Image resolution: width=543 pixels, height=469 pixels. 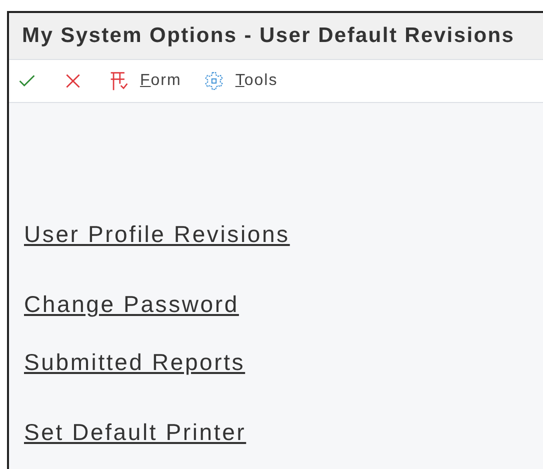 I want to click on form-menu-button: Form, so click(x=161, y=81).